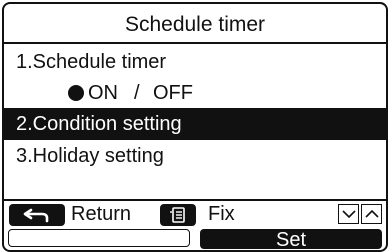  What do you see at coordinates (173, 93) in the screenshot?
I see `off-option: OFF` at bounding box center [173, 93].